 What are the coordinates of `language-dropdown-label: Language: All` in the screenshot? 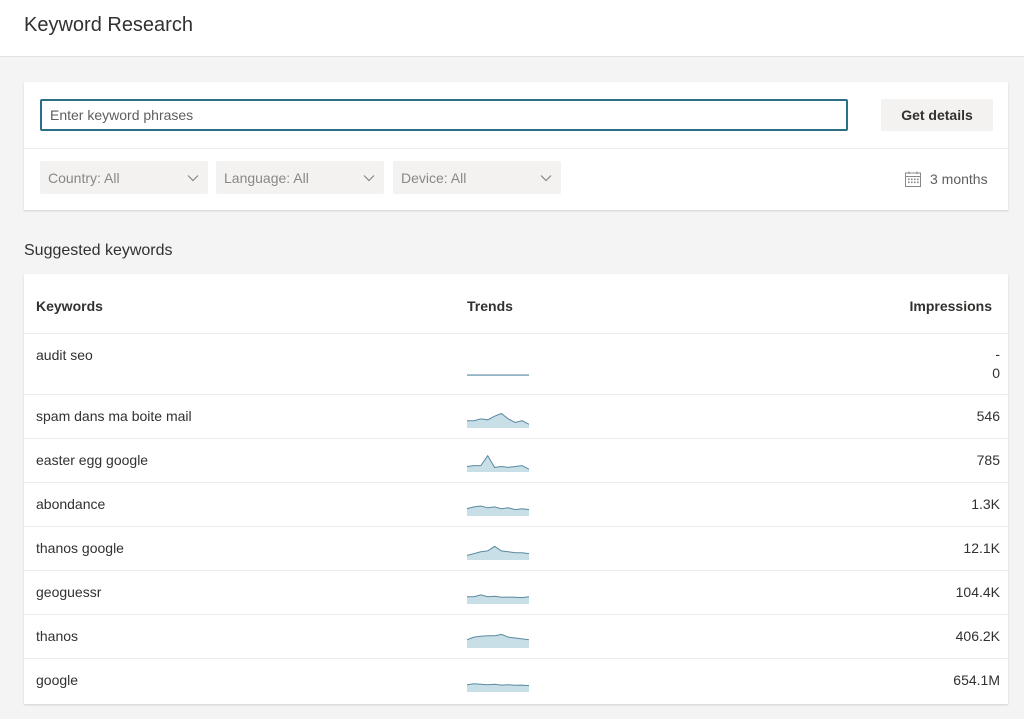 It's located at (266, 177).